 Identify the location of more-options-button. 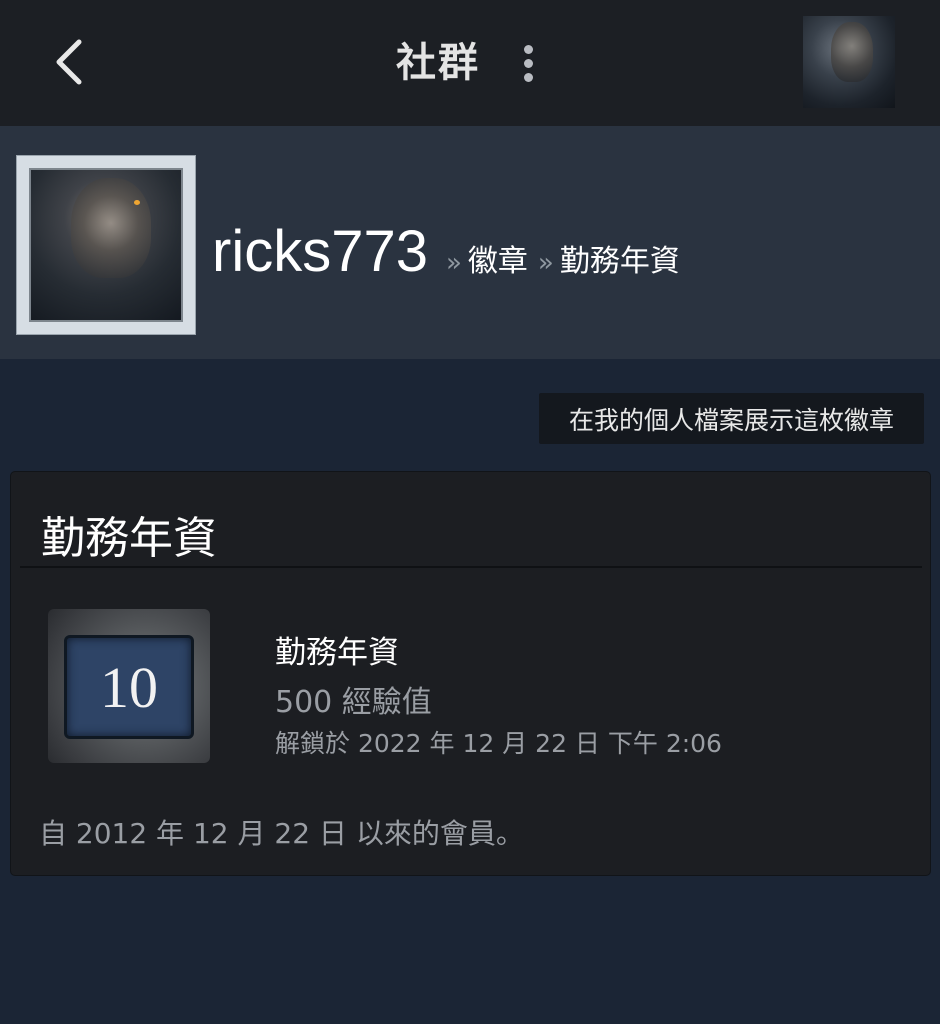
(528, 63).